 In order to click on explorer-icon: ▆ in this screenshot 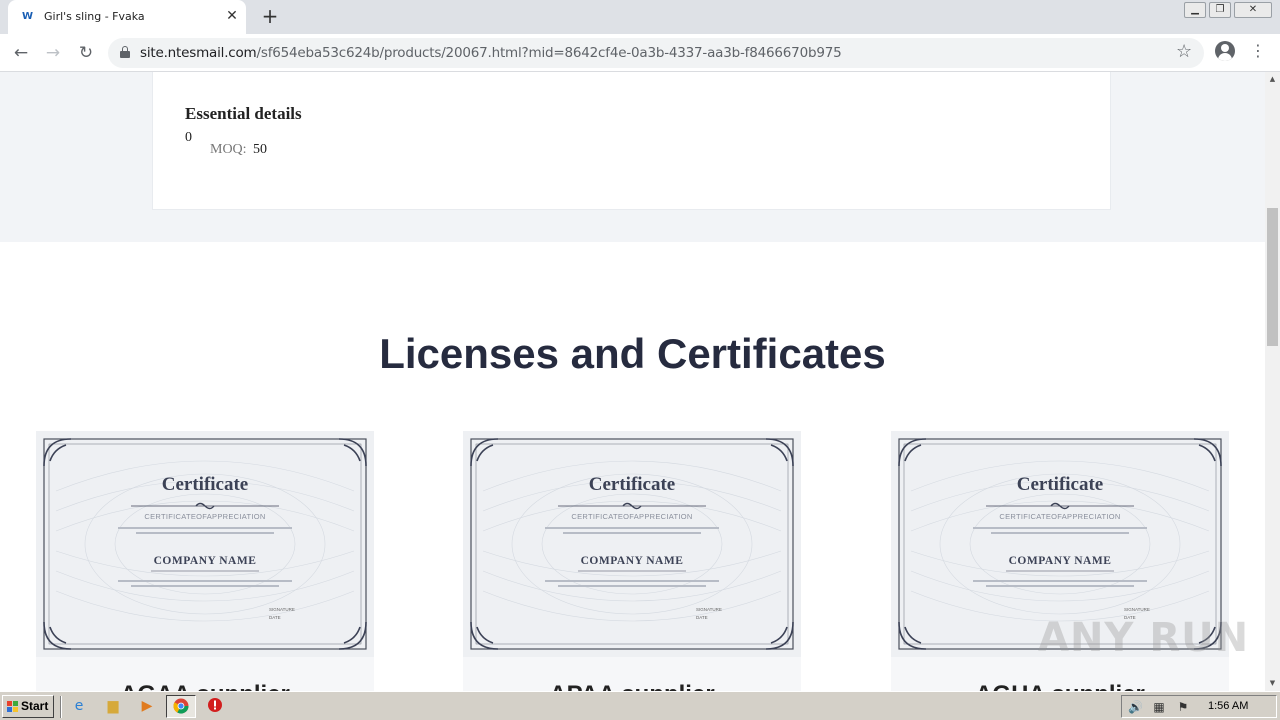, I will do `click(113, 706)`.